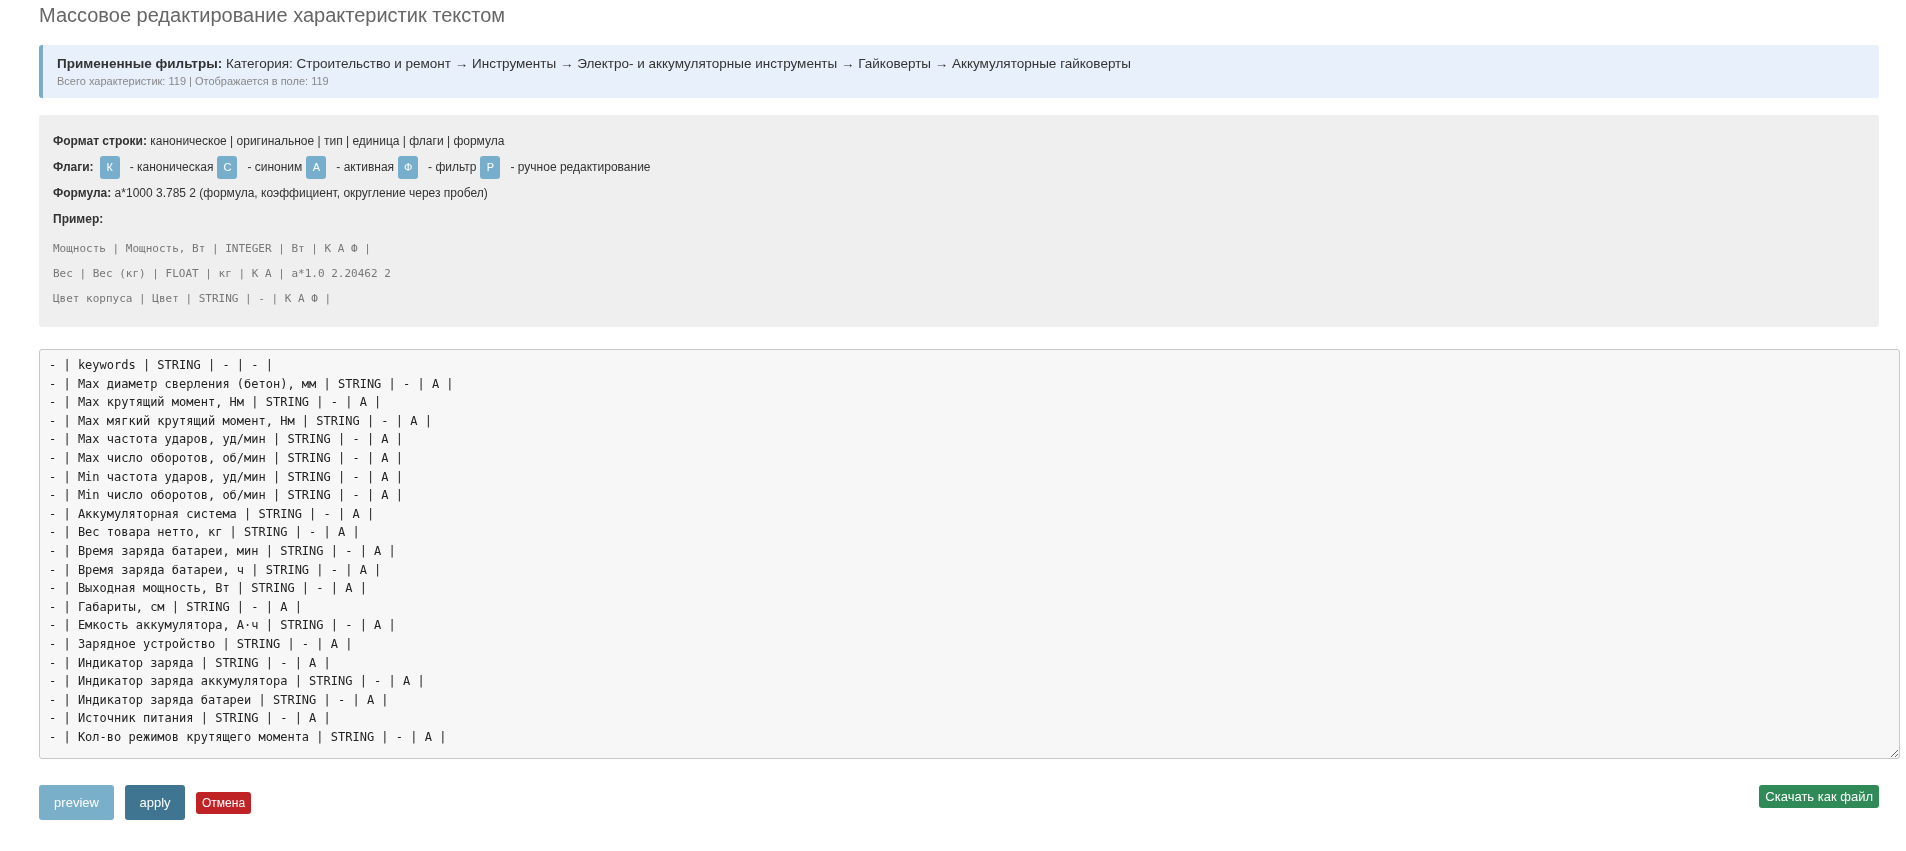 This screenshot has width=1906, height=851. I want to click on download-file-button: Скачать как файл, so click(1819, 796).